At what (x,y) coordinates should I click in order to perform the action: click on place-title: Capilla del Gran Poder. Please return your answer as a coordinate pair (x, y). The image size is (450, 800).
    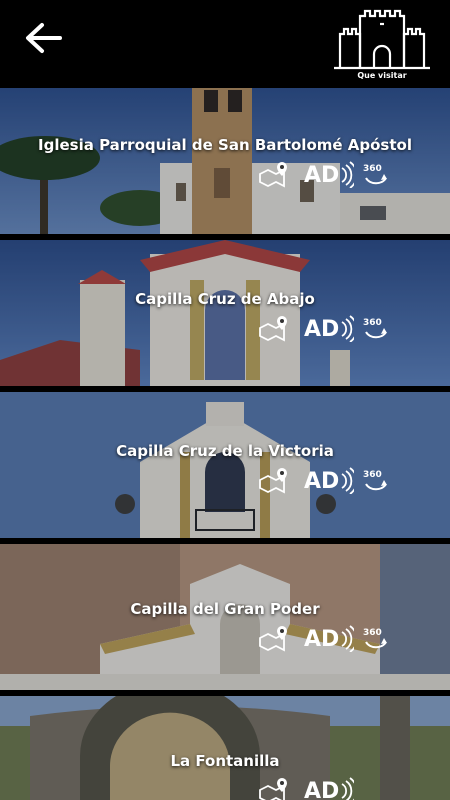
    Looking at the image, I should click on (225, 609).